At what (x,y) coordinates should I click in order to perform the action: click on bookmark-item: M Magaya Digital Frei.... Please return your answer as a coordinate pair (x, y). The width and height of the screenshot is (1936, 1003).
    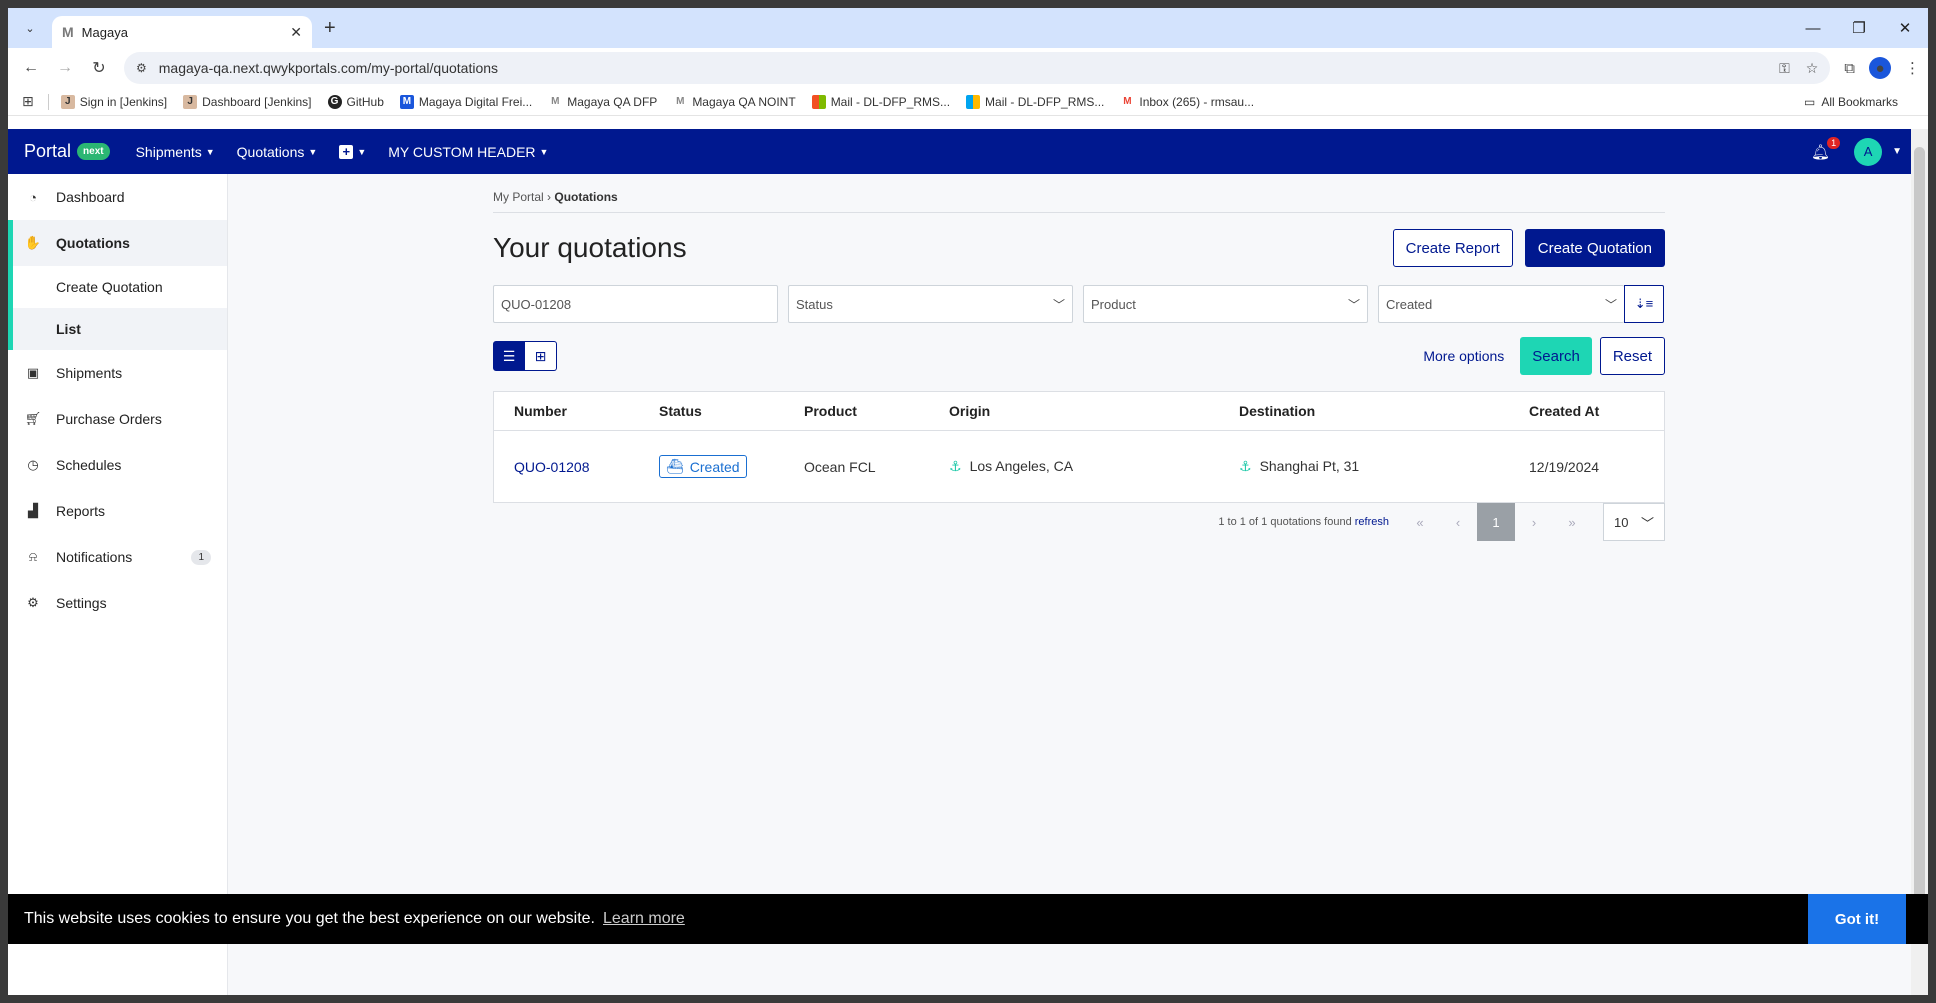
    Looking at the image, I should click on (465, 101).